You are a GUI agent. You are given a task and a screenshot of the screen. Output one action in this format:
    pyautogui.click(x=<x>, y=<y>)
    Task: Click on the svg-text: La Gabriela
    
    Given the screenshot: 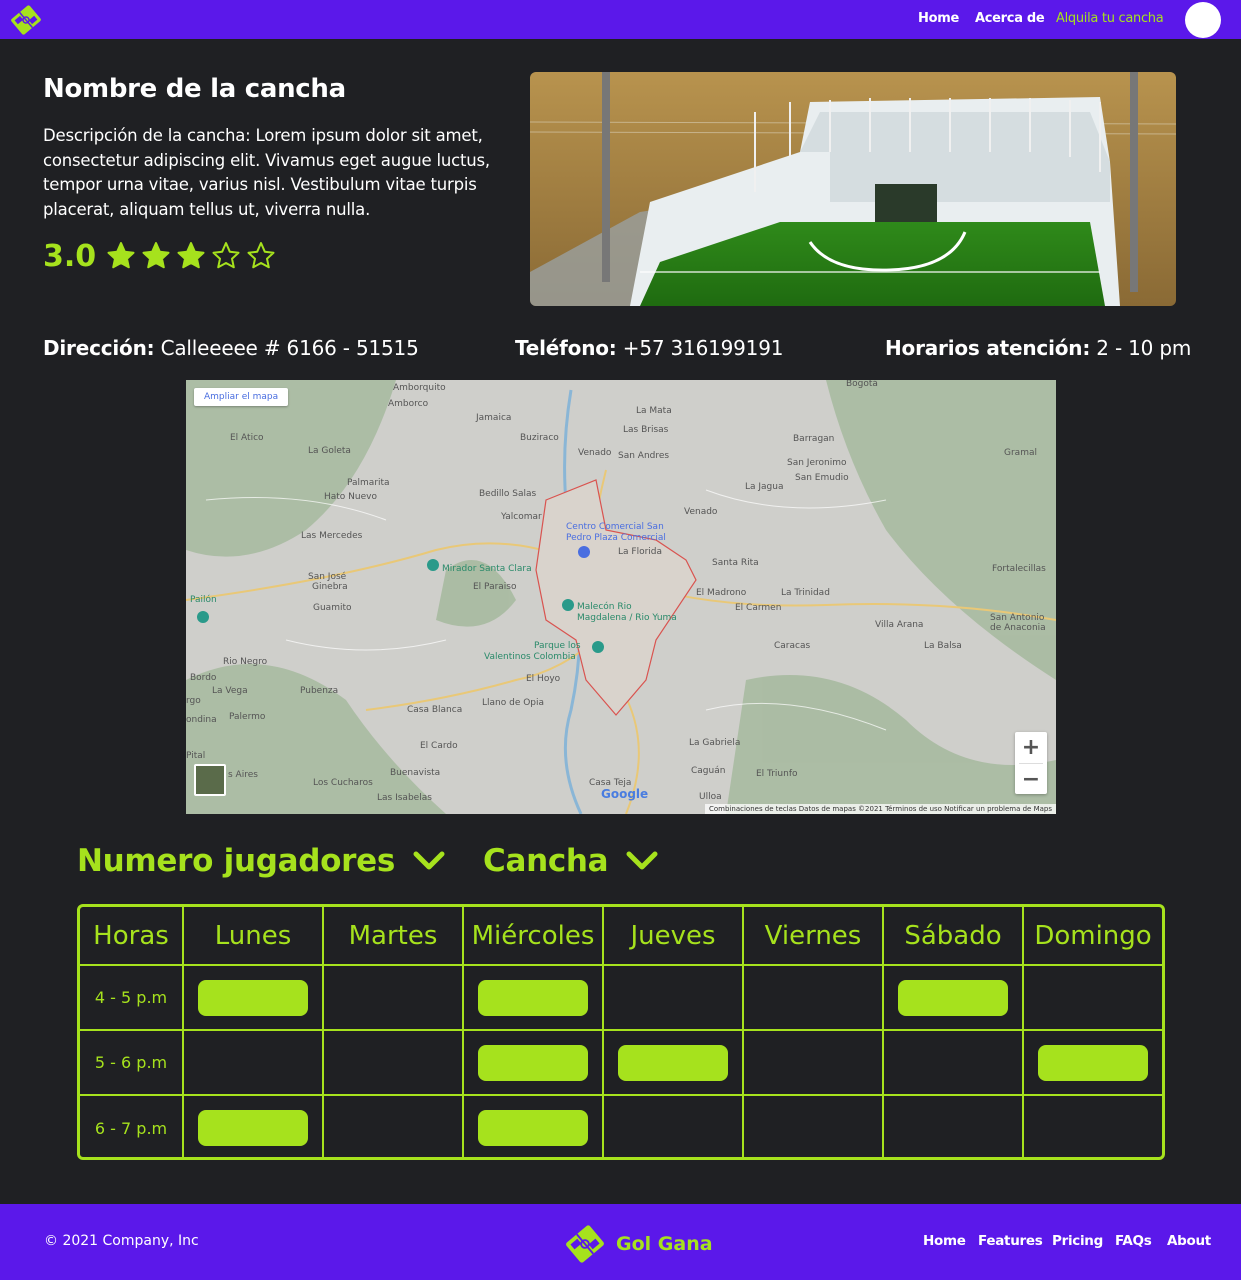 What is the action you would take?
    pyautogui.click(x=714, y=743)
    